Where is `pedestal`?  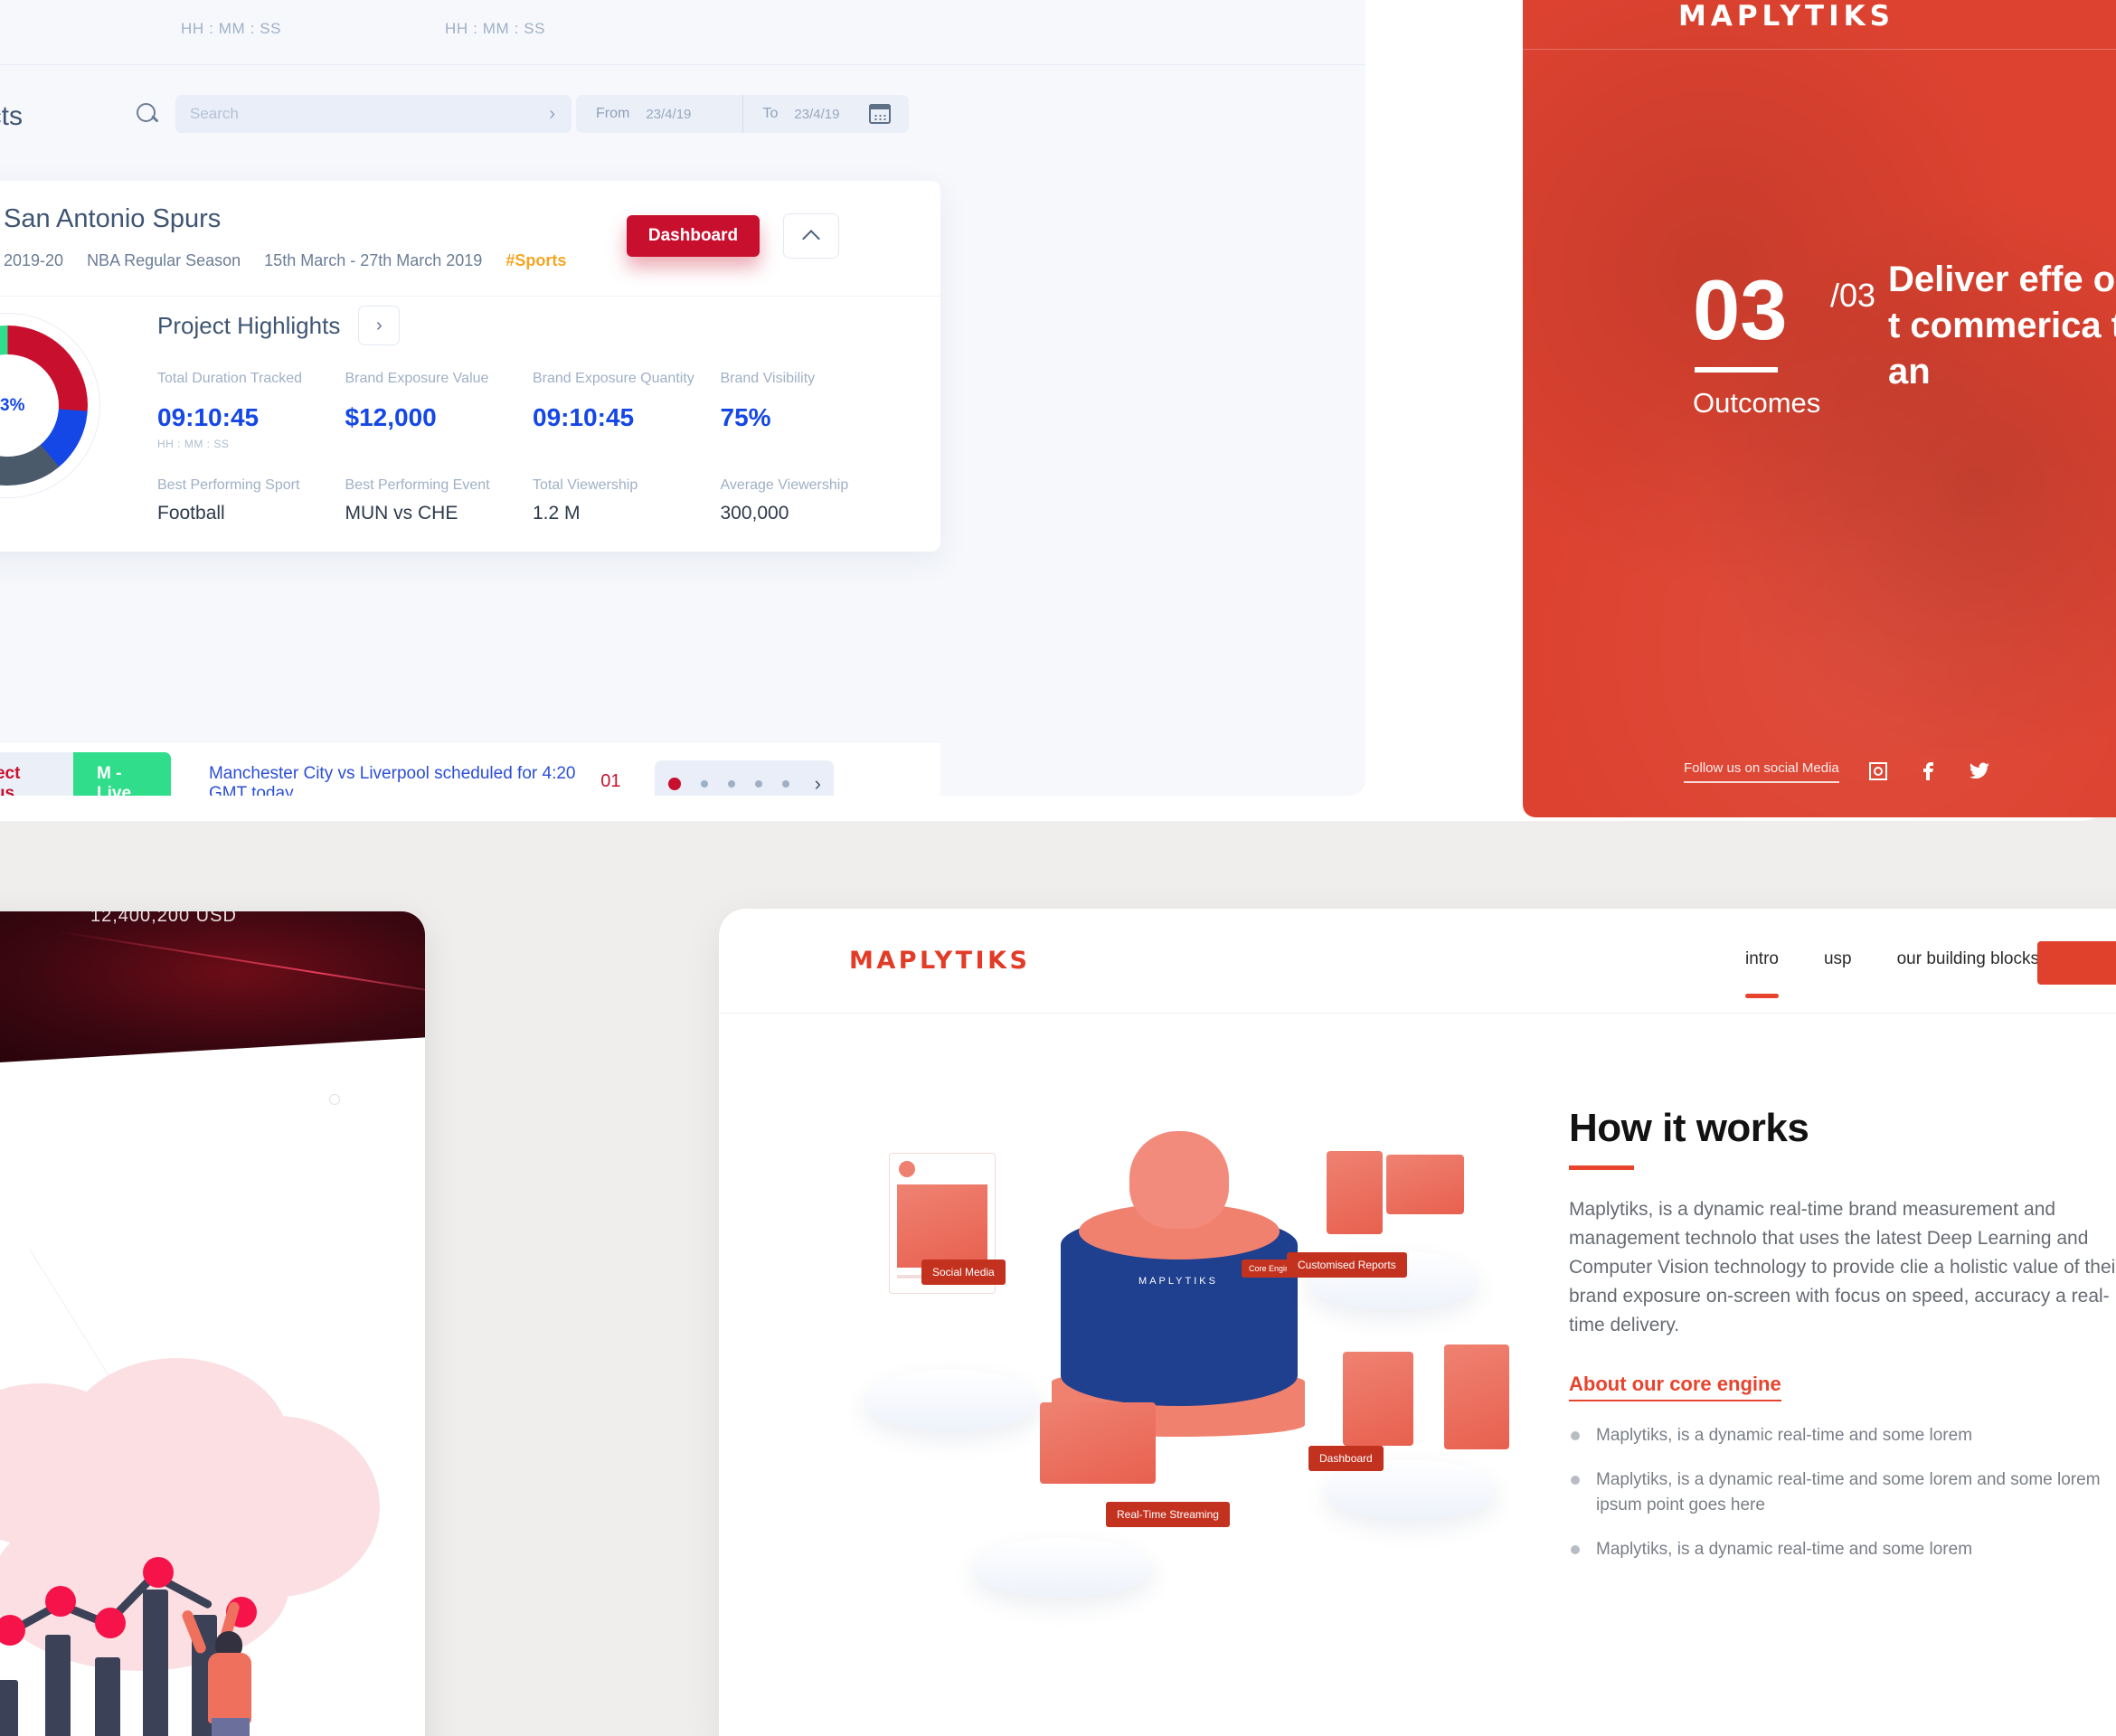
pedestal is located at coordinates (952, 1400).